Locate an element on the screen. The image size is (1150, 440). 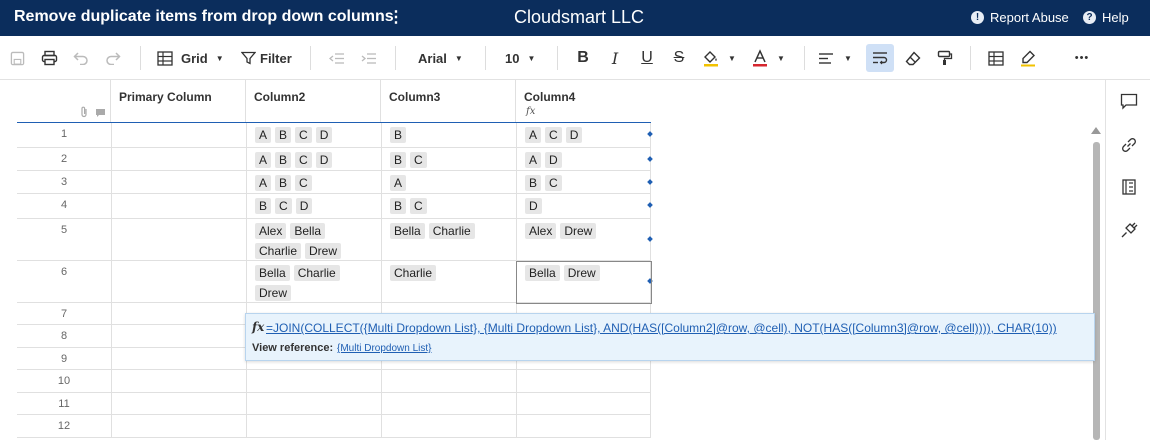
card-view-button is located at coordinates (996, 58).